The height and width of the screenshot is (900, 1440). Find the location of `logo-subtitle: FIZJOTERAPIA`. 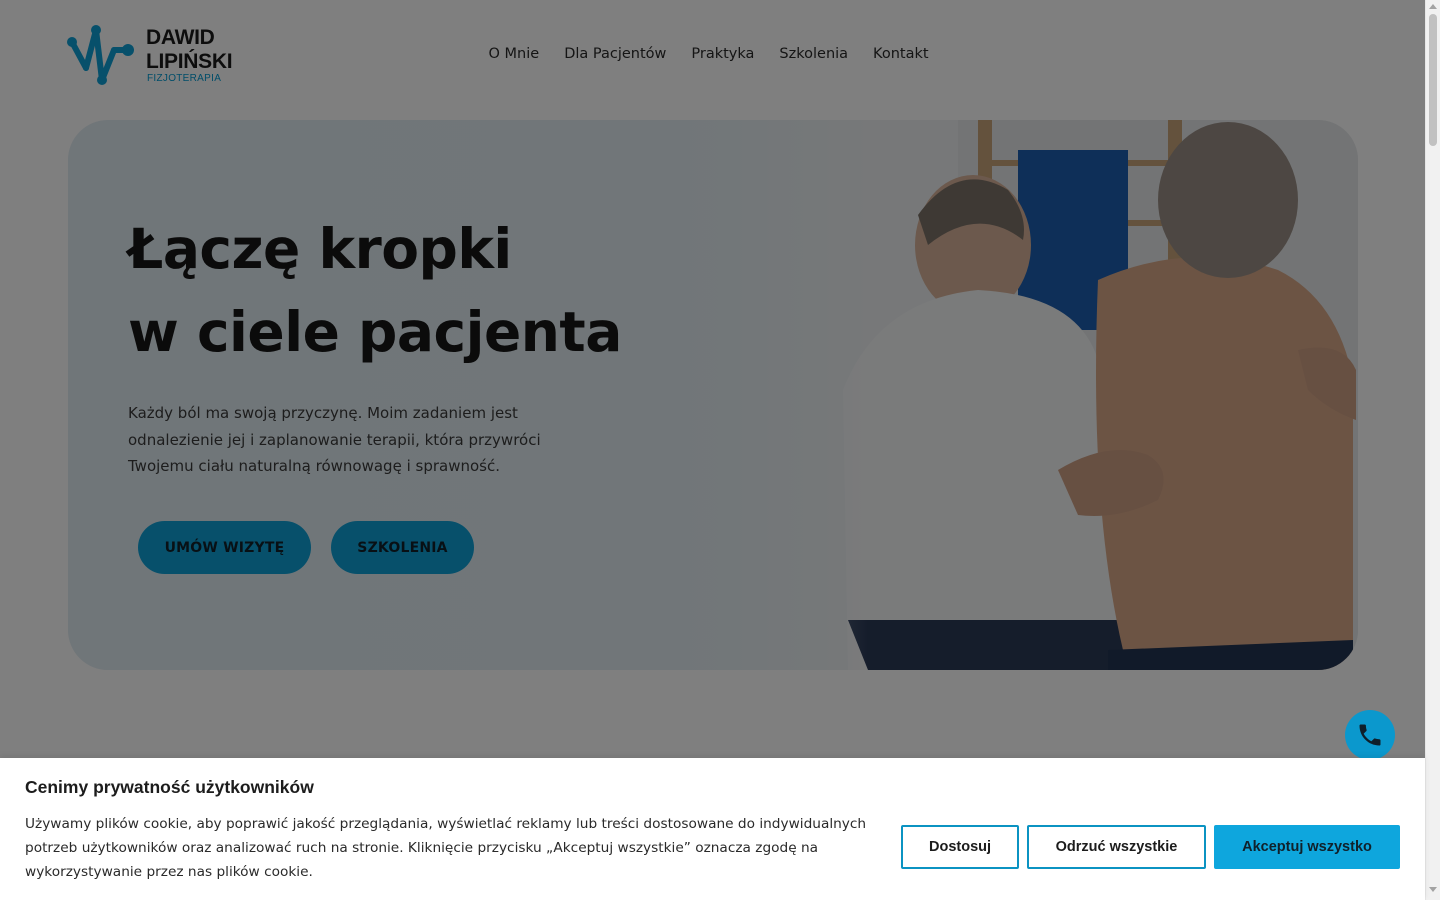

logo-subtitle: FIZJOTERAPIA is located at coordinates (184, 78).